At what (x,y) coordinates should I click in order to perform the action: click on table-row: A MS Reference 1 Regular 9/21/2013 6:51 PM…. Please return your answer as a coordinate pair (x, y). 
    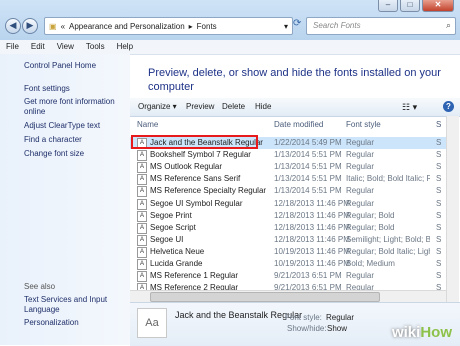
    Looking at the image, I should click on (288, 276).